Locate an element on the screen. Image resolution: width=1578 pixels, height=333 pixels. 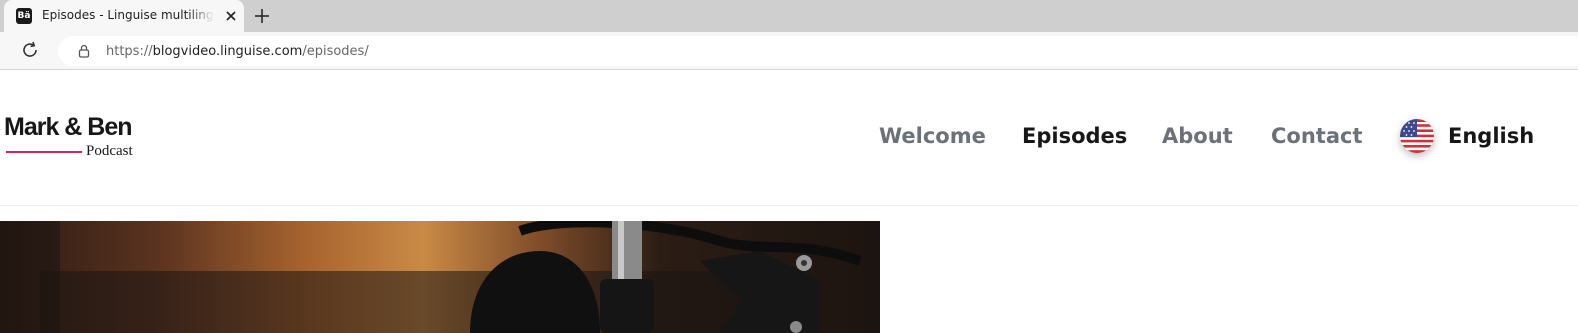
close-icon is located at coordinates (231, 16).